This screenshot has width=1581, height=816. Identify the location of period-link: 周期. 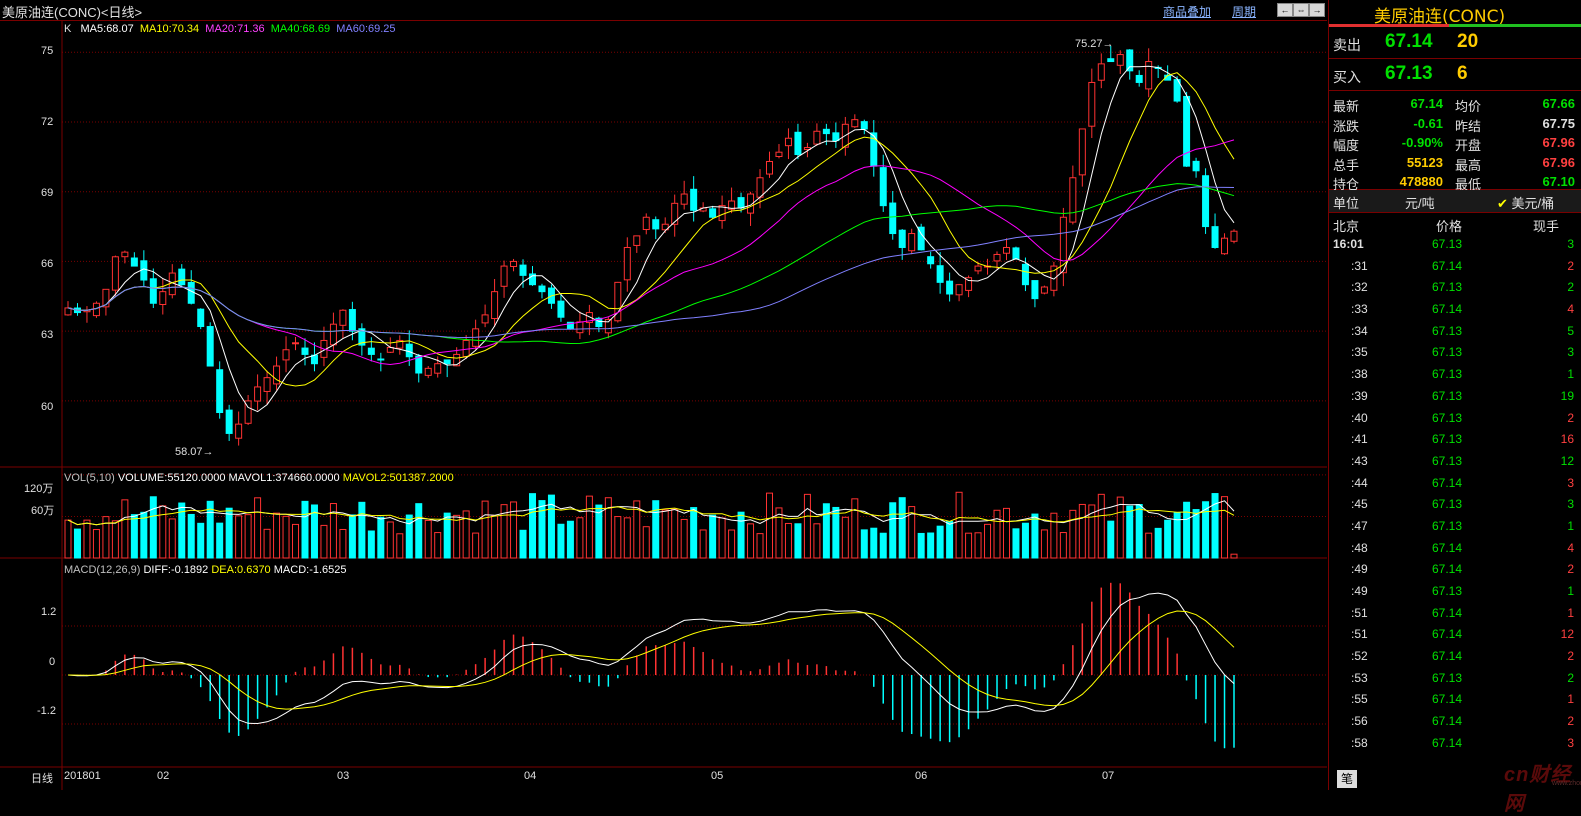
(1244, 11).